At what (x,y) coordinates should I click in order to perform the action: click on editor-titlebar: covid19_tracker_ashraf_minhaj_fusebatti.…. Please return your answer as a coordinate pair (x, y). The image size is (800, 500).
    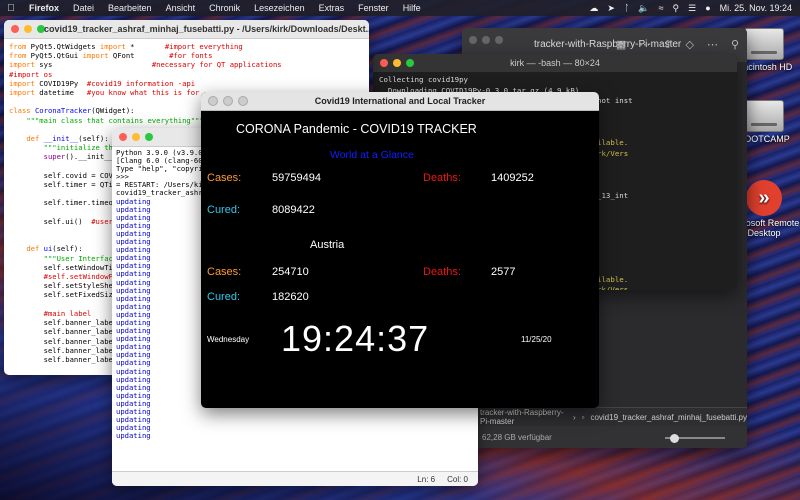
    Looking at the image, I should click on (186, 29).